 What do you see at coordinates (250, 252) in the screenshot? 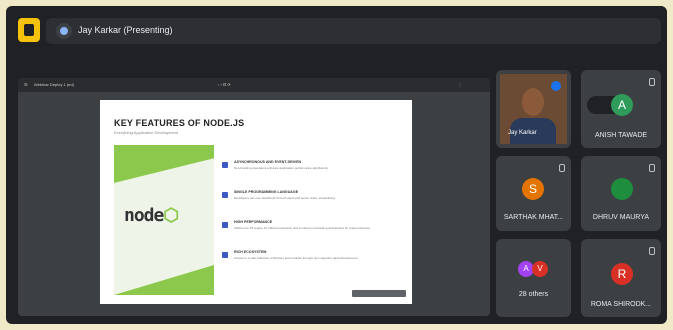
I see `feature-heading: RICH ECOSYSTEM` at bounding box center [250, 252].